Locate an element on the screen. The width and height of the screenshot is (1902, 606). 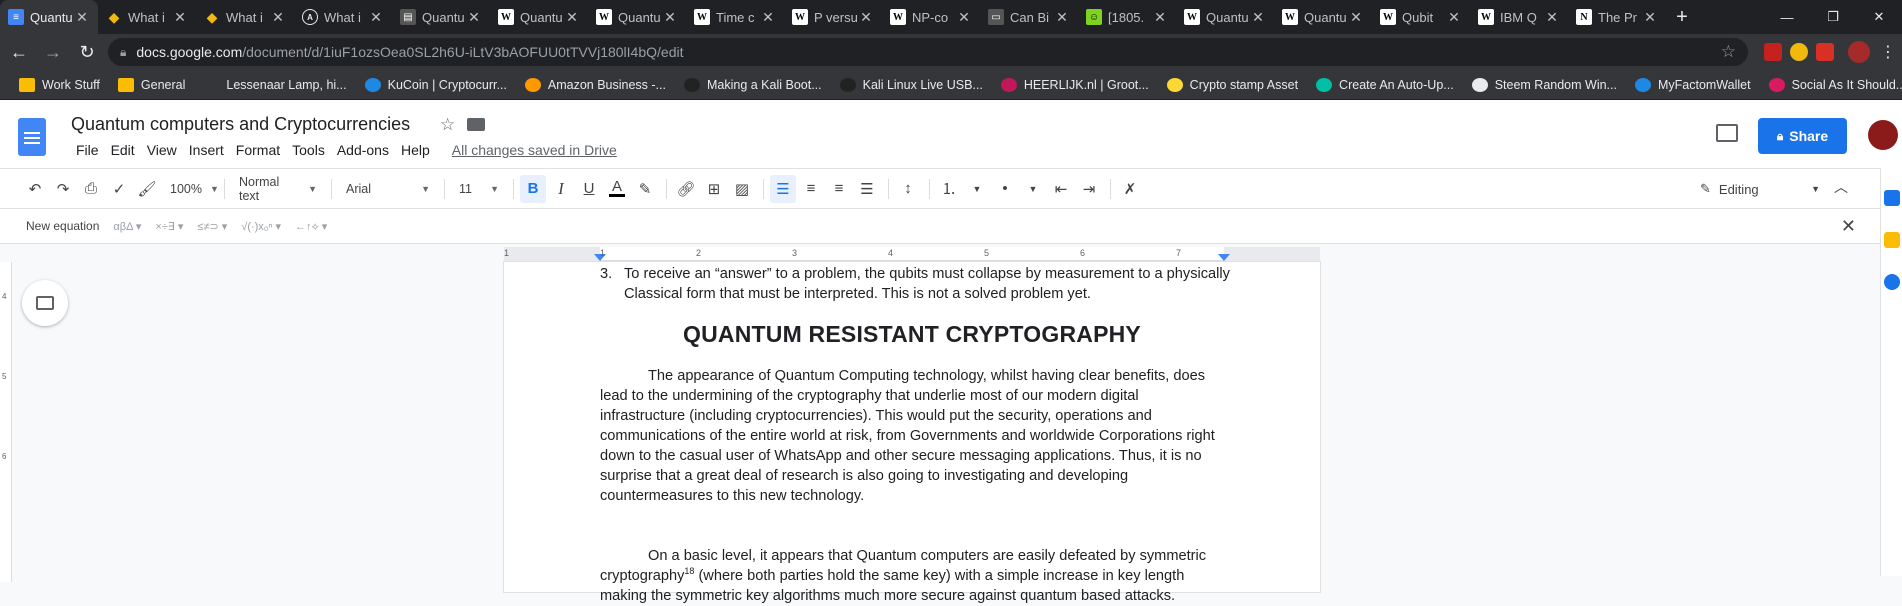
menu-file: File is located at coordinates (87, 150).